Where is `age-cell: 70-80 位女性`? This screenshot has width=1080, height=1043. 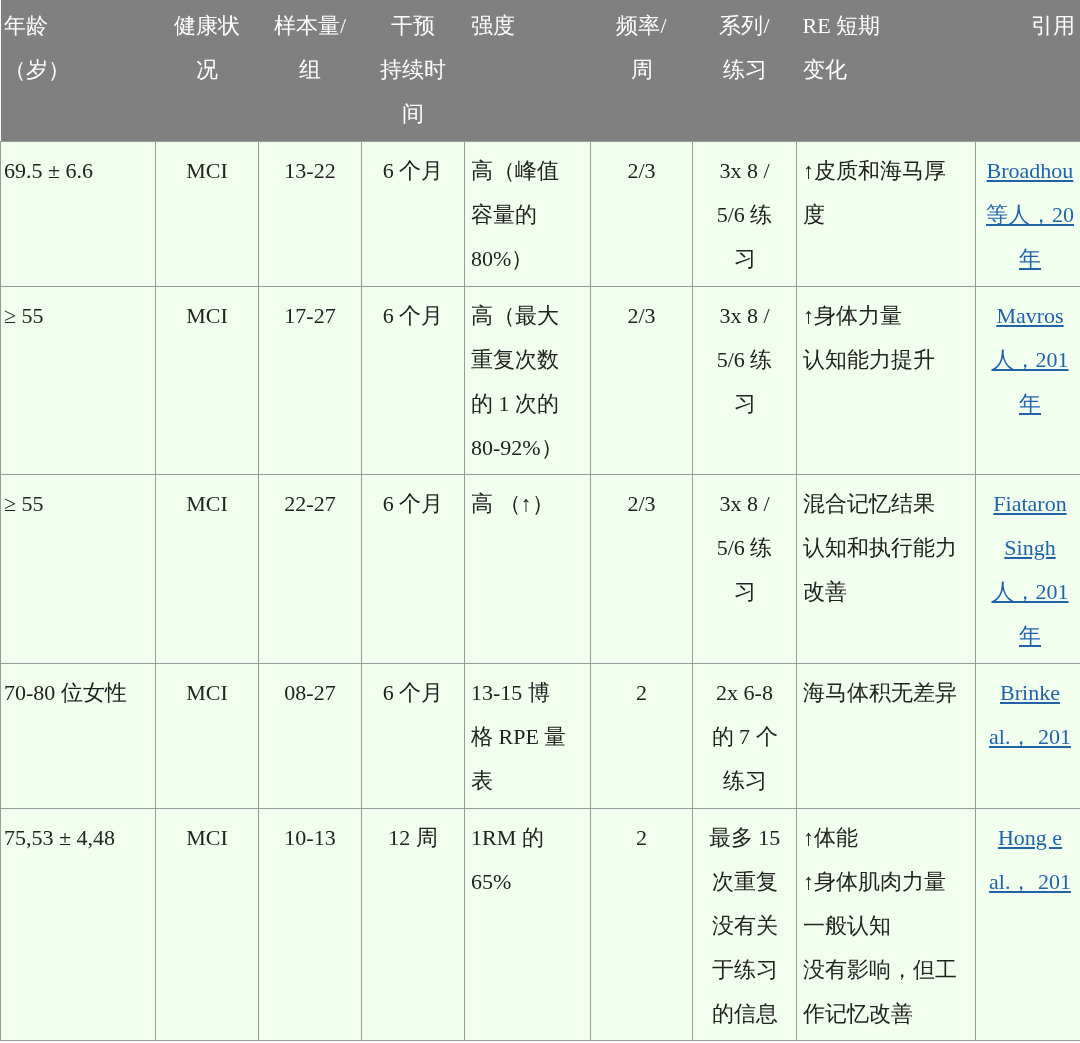 age-cell: 70-80 位女性 is located at coordinates (65, 692).